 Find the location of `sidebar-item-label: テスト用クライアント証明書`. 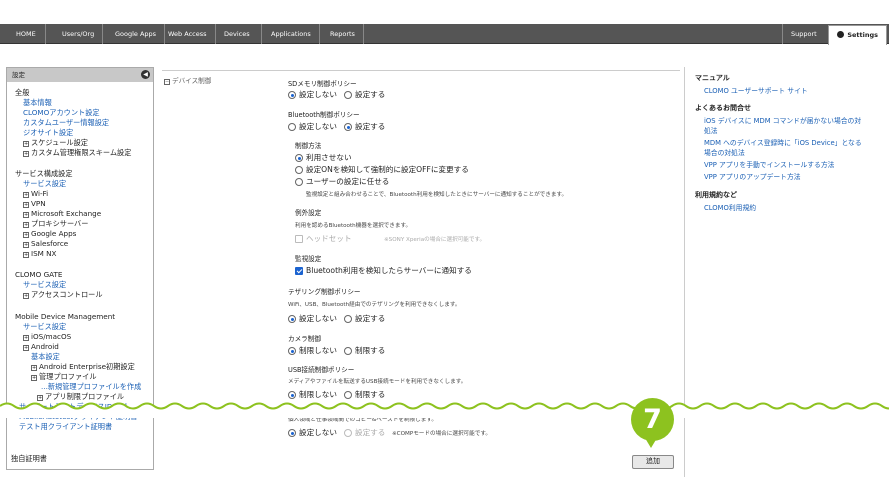

sidebar-item-label: テスト用クライアント証明書 is located at coordinates (66, 426).